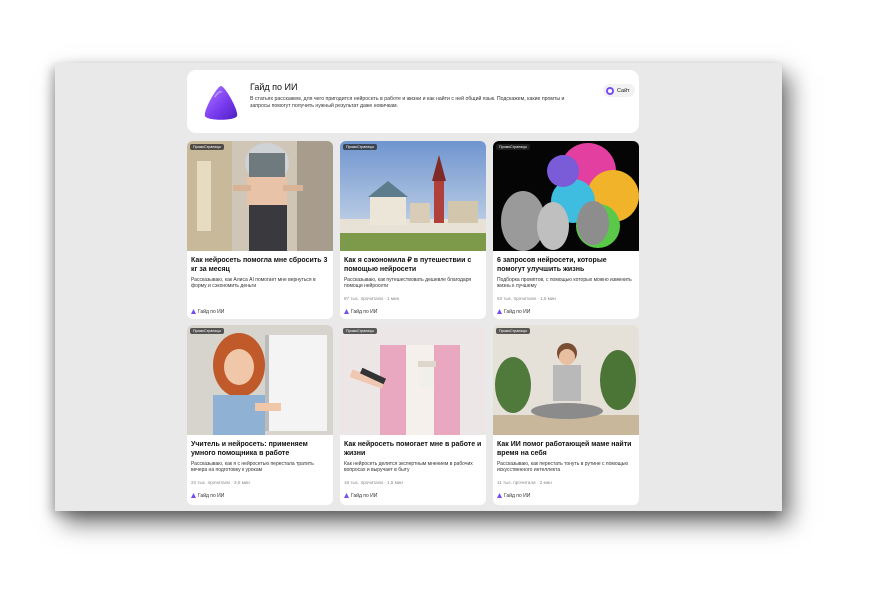 This screenshot has height=600, width=881. I want to click on site-button: Сайт, so click(619, 90).